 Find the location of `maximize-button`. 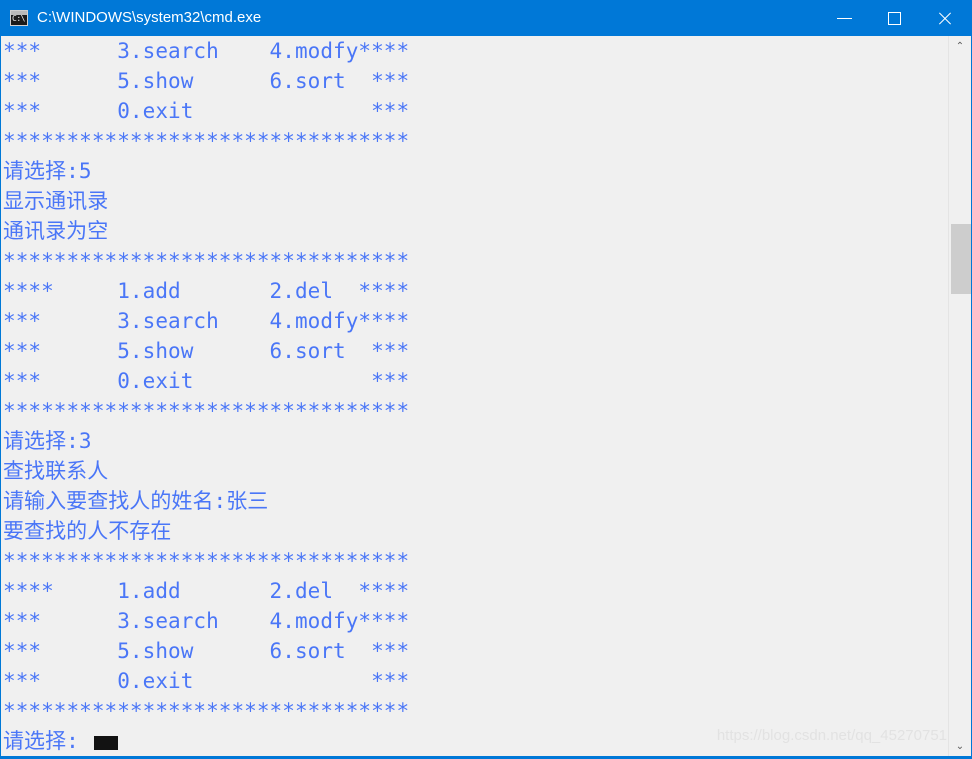

maximize-button is located at coordinates (894, 18).